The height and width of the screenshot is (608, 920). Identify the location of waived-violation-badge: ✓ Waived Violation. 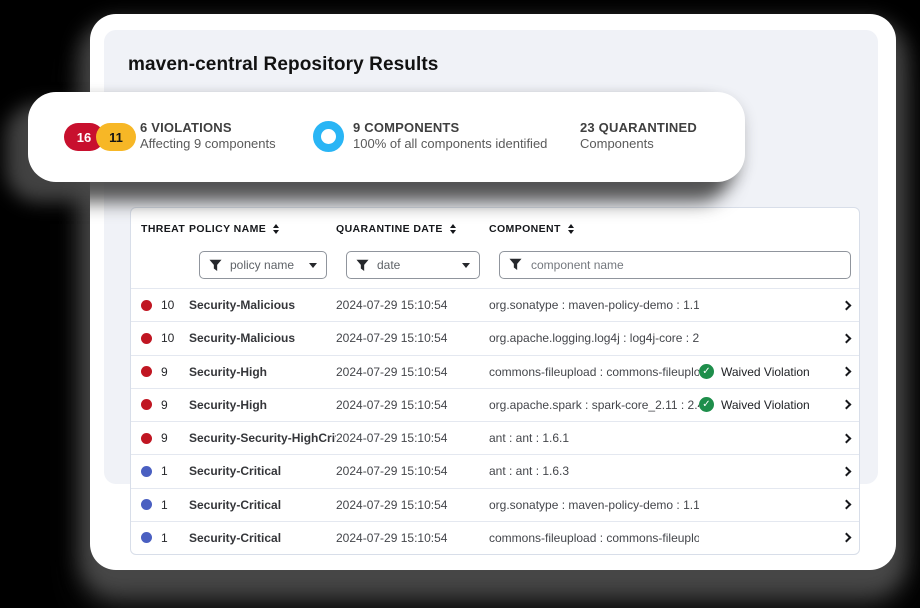
(765, 405).